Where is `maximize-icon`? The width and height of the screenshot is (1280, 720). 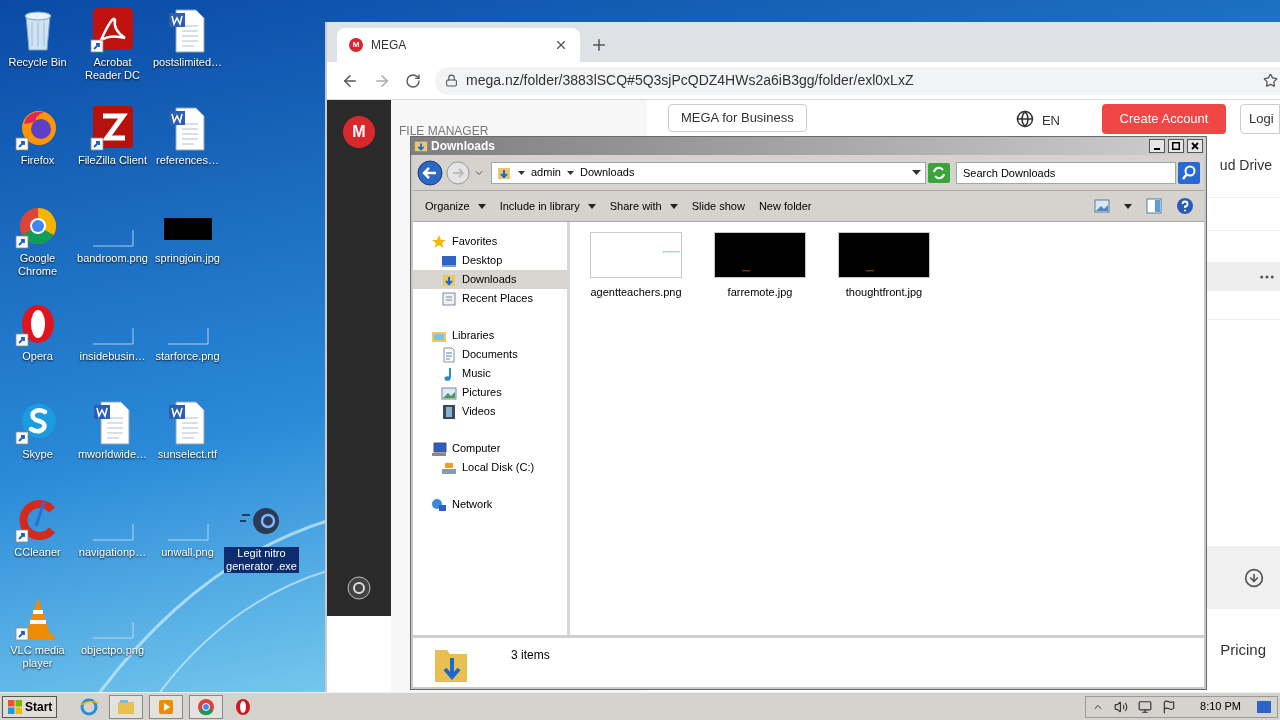 maximize-icon is located at coordinates (1176, 146).